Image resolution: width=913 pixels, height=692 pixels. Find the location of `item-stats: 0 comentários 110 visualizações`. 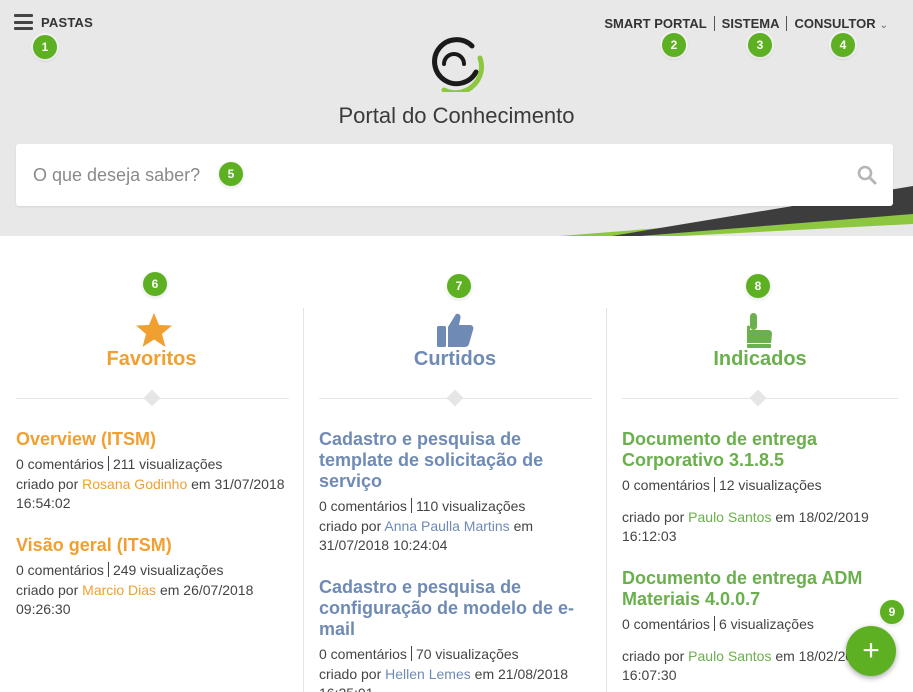

item-stats: 0 comentários 110 visualizações is located at coordinates (459, 506).